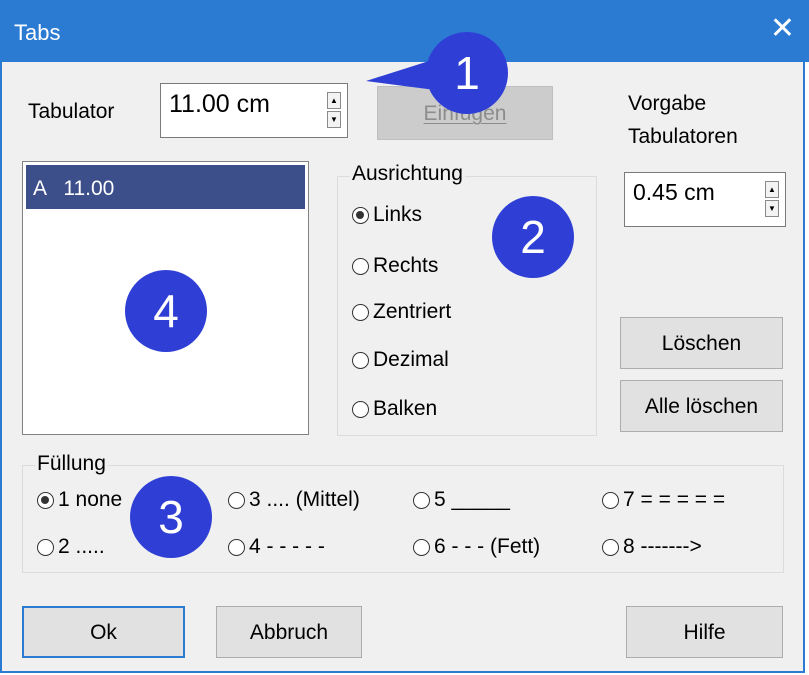 This screenshot has width=809, height=675. I want to click on default-tabs-spinner: ▲ ▼, so click(772, 200).